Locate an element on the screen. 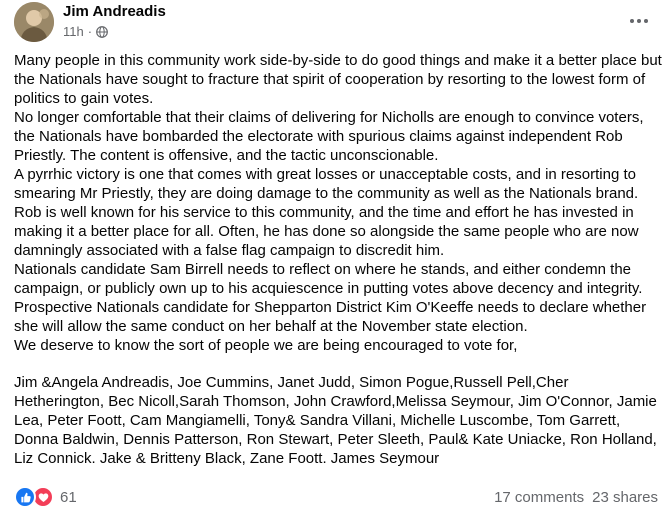 The image size is (668, 515). comments-count: 17 comments is located at coordinates (539, 497).